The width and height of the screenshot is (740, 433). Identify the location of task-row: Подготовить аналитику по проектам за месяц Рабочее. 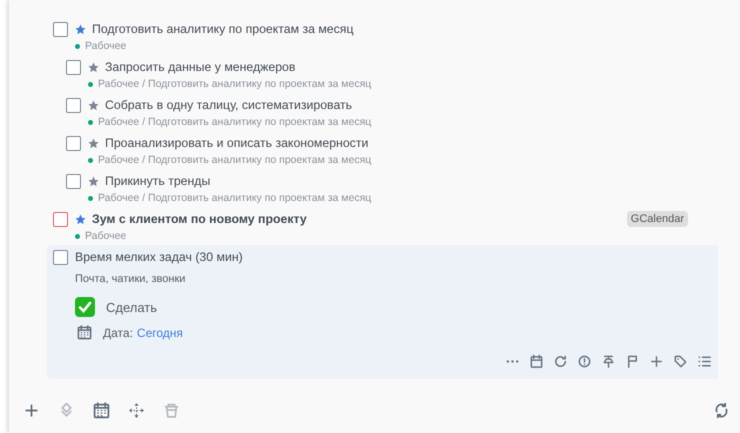
(382, 36).